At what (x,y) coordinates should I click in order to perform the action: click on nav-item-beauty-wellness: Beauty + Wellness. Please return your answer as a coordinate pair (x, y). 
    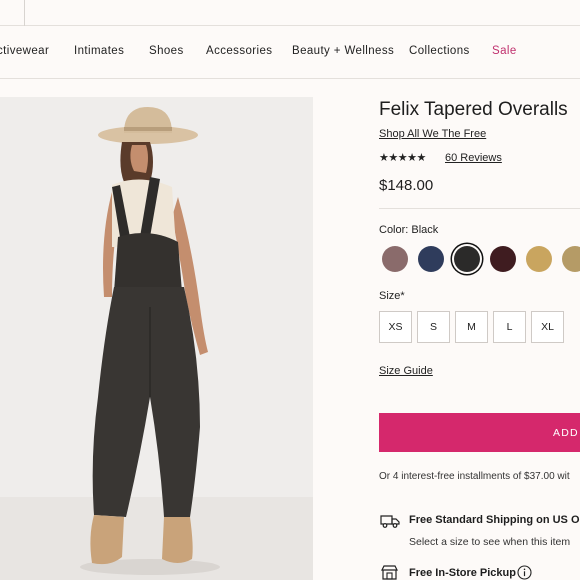
    Looking at the image, I should click on (343, 51).